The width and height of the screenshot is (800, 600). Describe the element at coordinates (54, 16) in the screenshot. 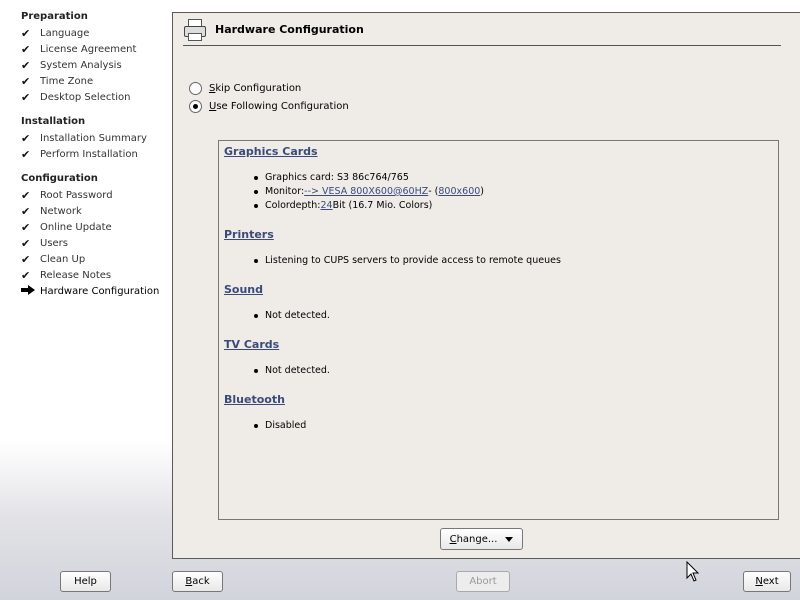

I see `sidebar-heading-preparation: Preparation` at that location.